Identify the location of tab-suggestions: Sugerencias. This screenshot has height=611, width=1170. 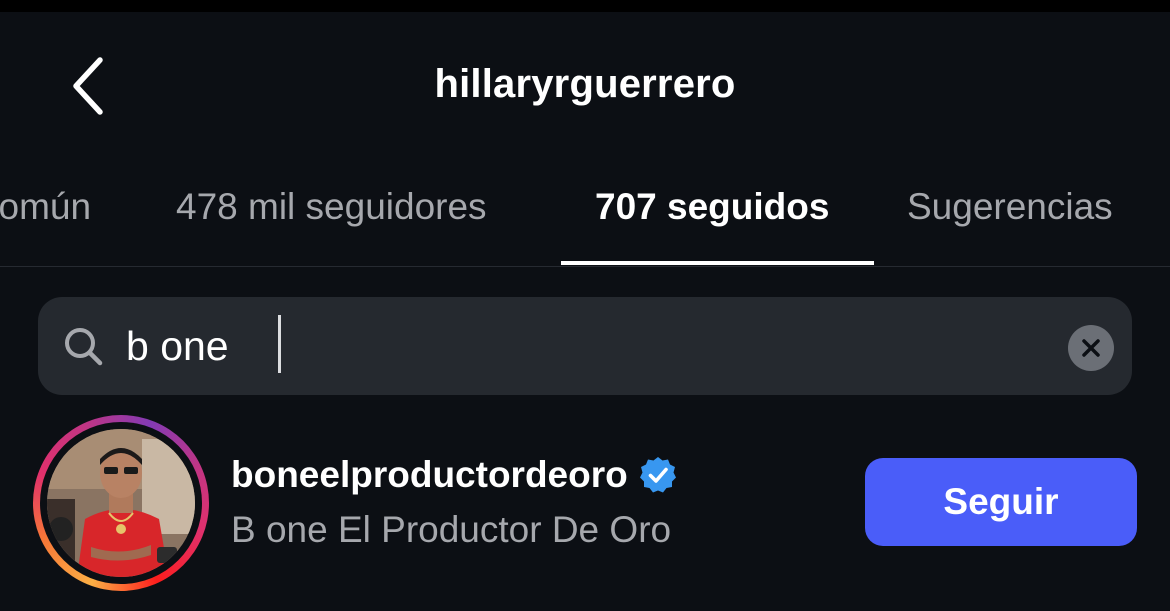
(1010, 207).